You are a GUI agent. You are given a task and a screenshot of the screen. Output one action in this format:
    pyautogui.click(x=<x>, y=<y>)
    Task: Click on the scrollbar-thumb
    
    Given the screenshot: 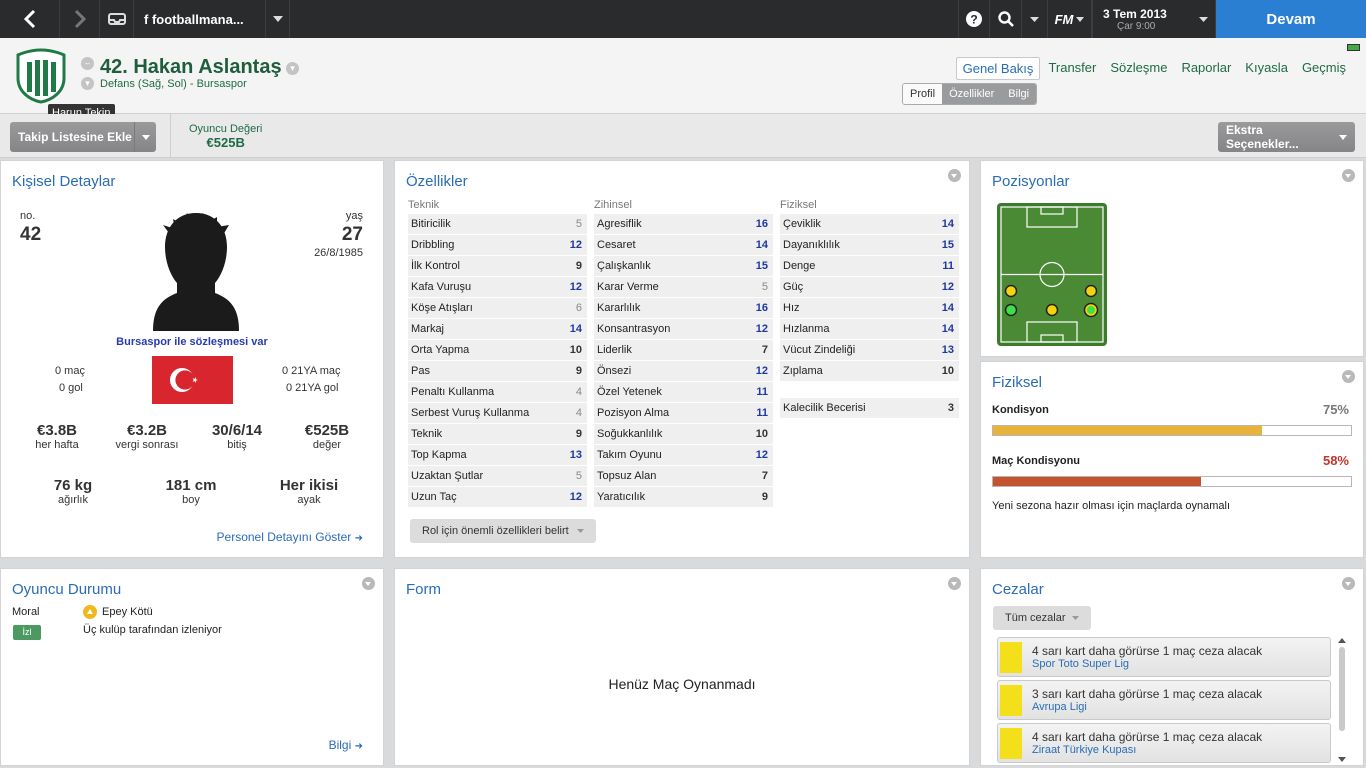 What is the action you would take?
    pyautogui.click(x=1342, y=689)
    